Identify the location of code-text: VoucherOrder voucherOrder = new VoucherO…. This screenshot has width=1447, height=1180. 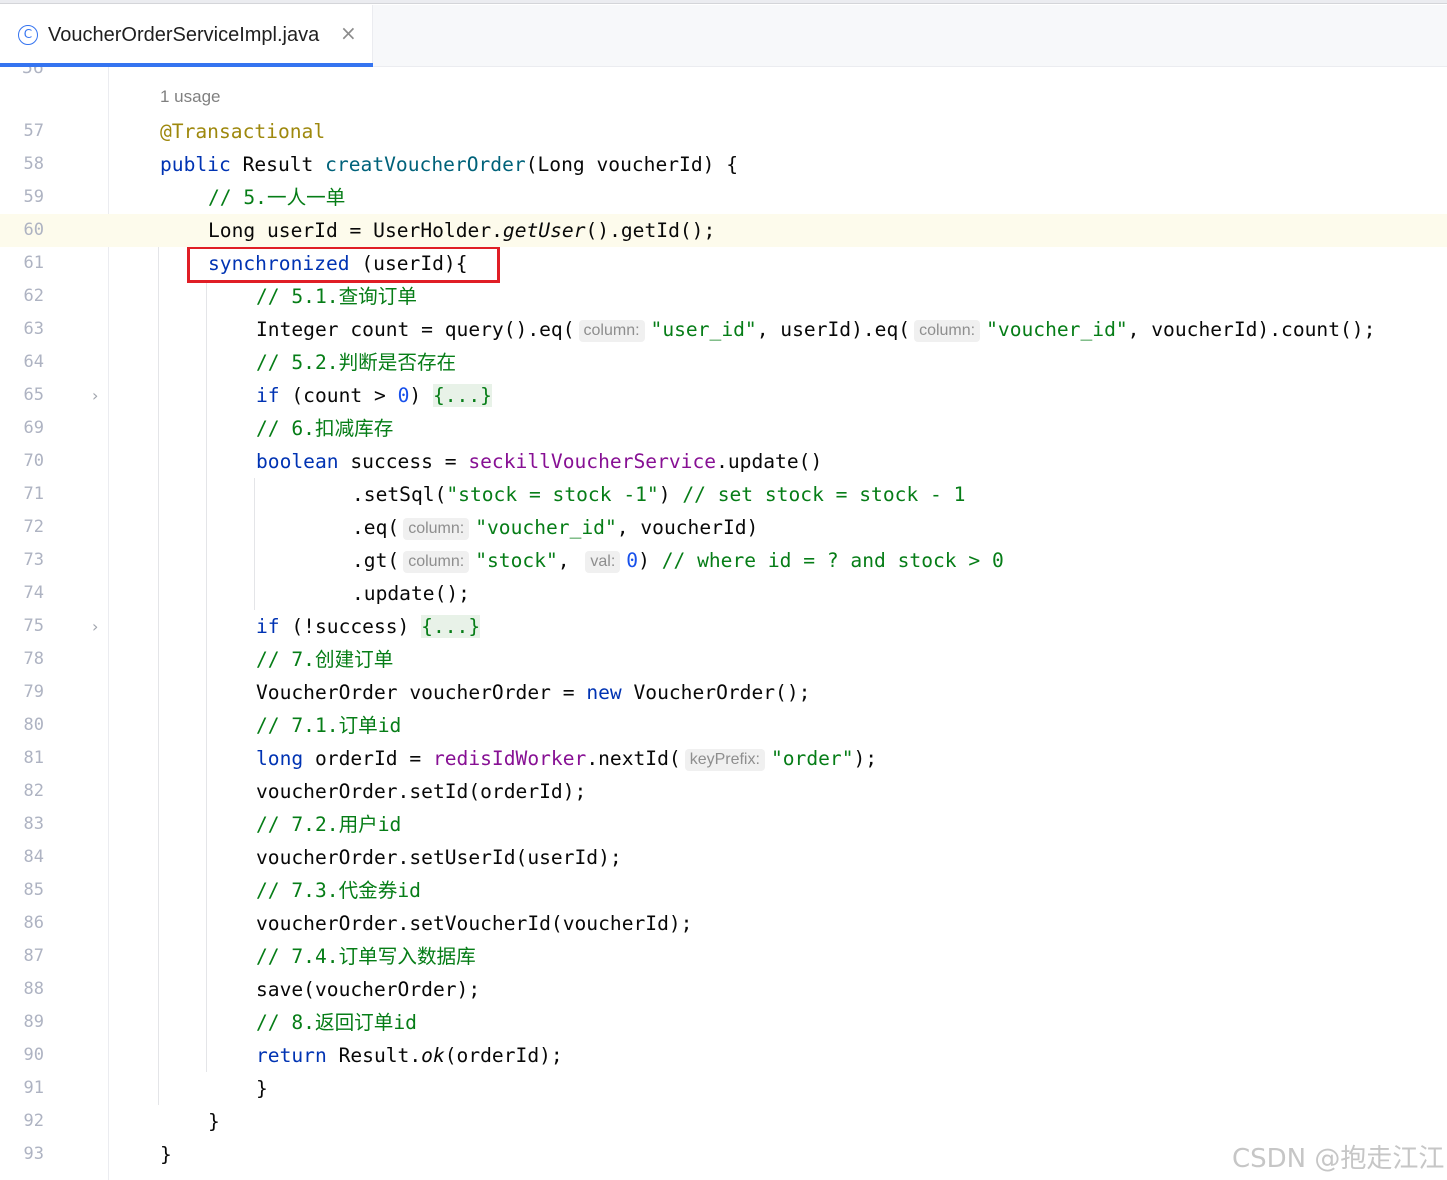
(533, 692).